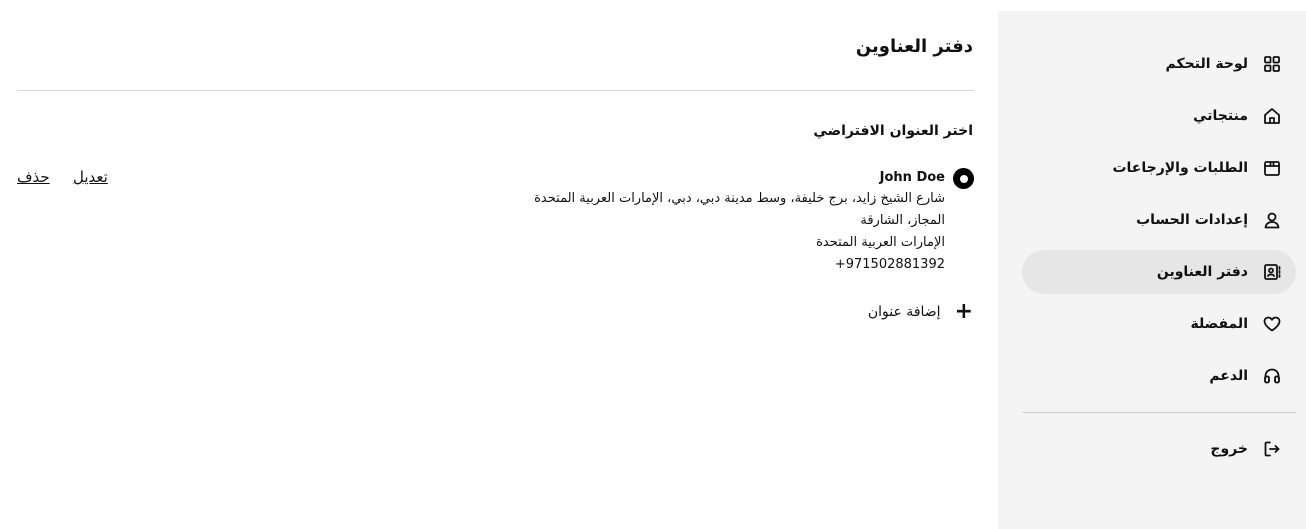 The image size is (1306, 529). What do you see at coordinates (1219, 324) in the screenshot?
I see `sidebar-item-label: المفضلة` at bounding box center [1219, 324].